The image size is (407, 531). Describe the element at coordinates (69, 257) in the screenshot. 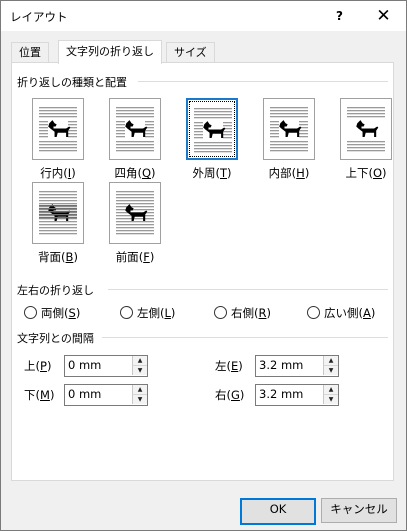

I see `access-key: B` at that location.